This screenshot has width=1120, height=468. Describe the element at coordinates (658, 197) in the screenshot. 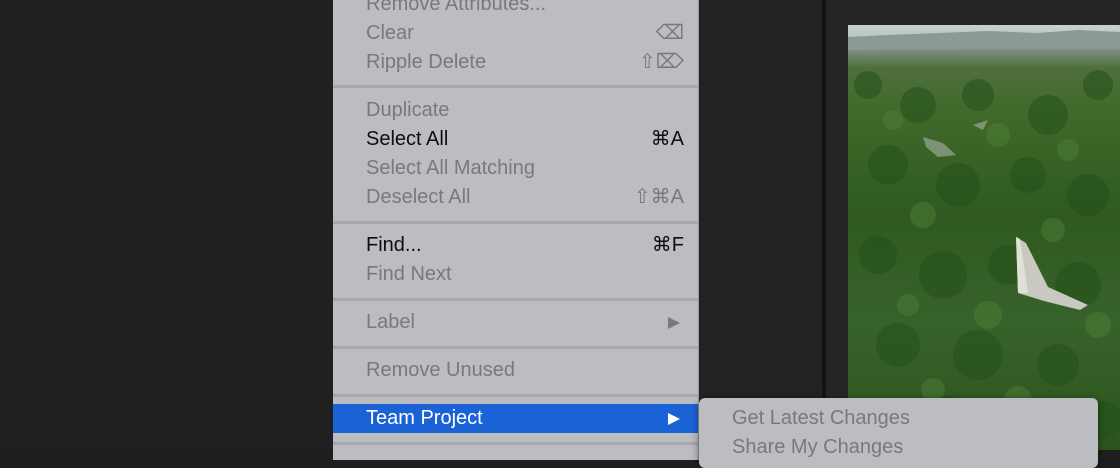

I see `shortcut-label: ⇧⌘A` at that location.